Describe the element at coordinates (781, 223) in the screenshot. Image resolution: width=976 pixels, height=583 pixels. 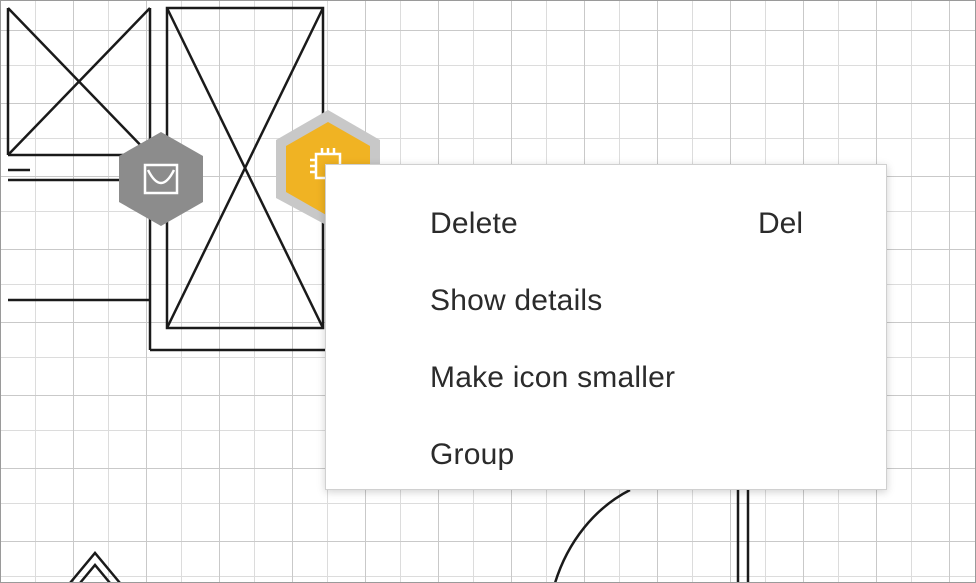
I see `menu-item-shortcut: Del` at that location.